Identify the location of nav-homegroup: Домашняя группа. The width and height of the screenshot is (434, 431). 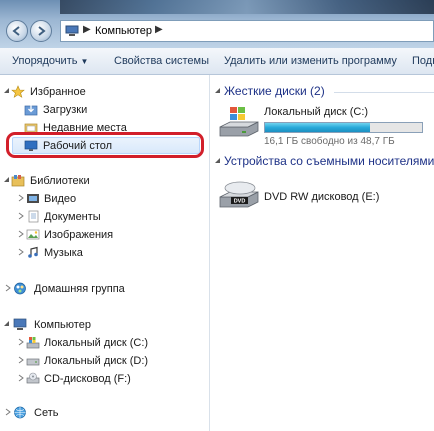
(104, 289).